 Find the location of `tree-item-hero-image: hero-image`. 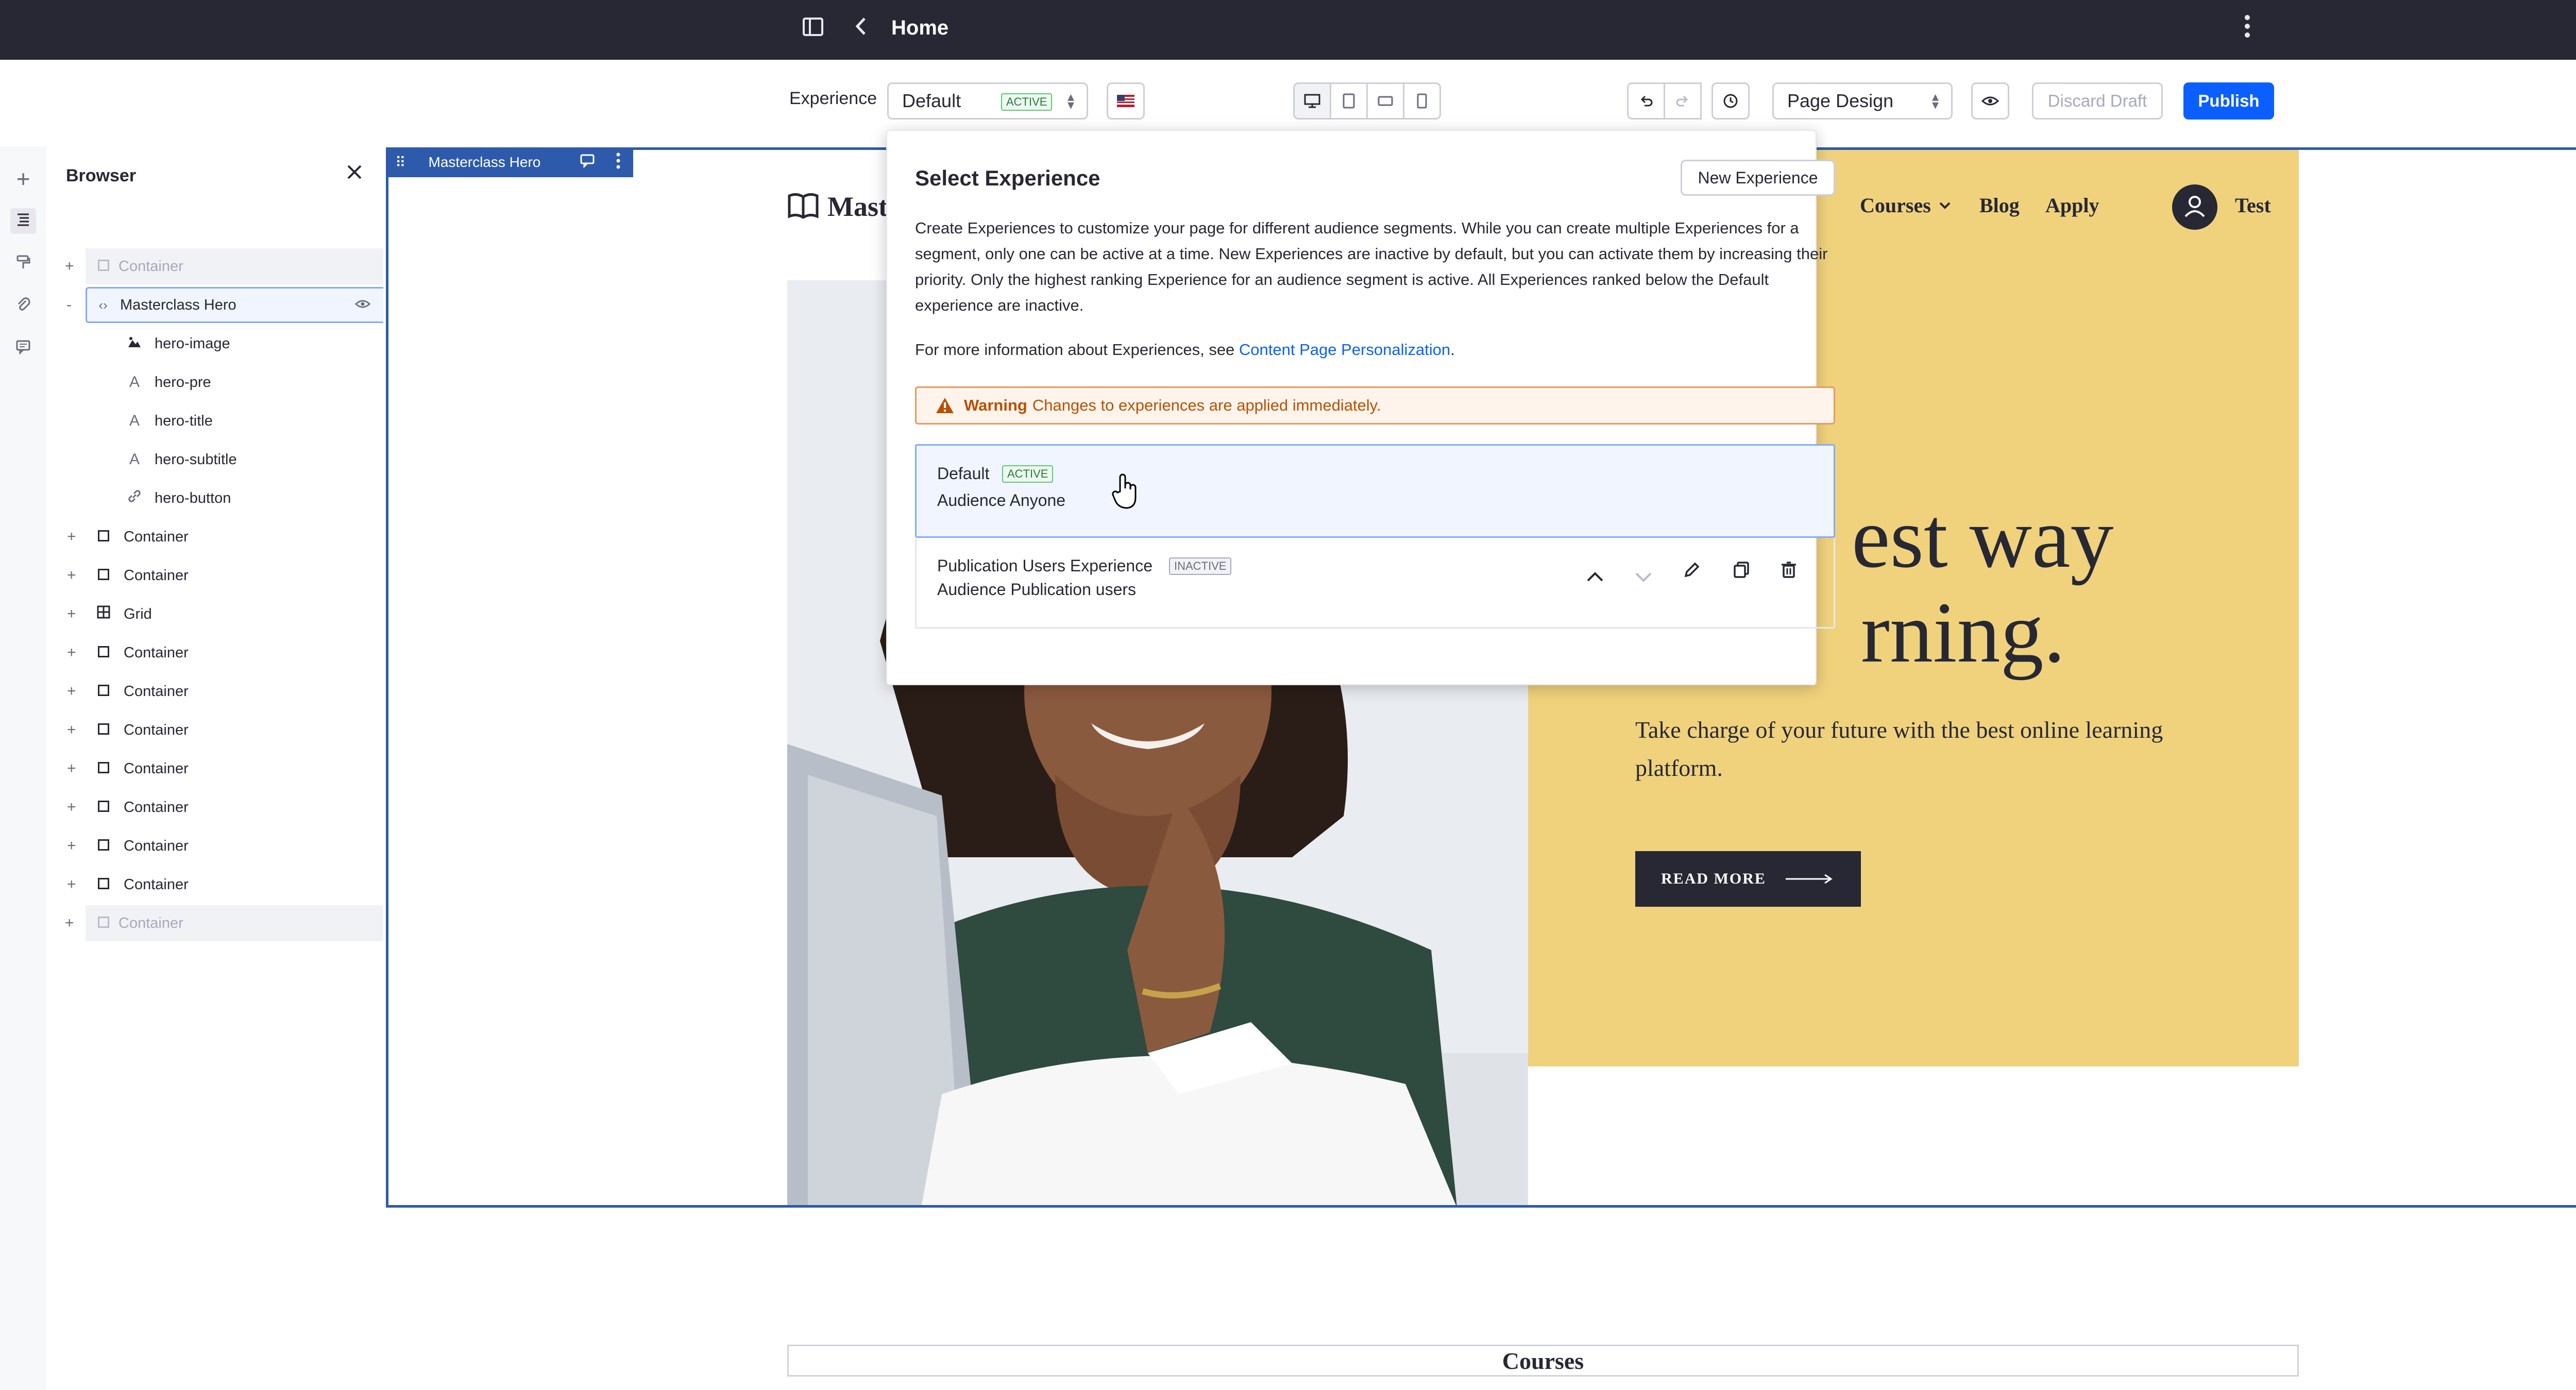

tree-item-hero-image: hero-image is located at coordinates (214, 344).